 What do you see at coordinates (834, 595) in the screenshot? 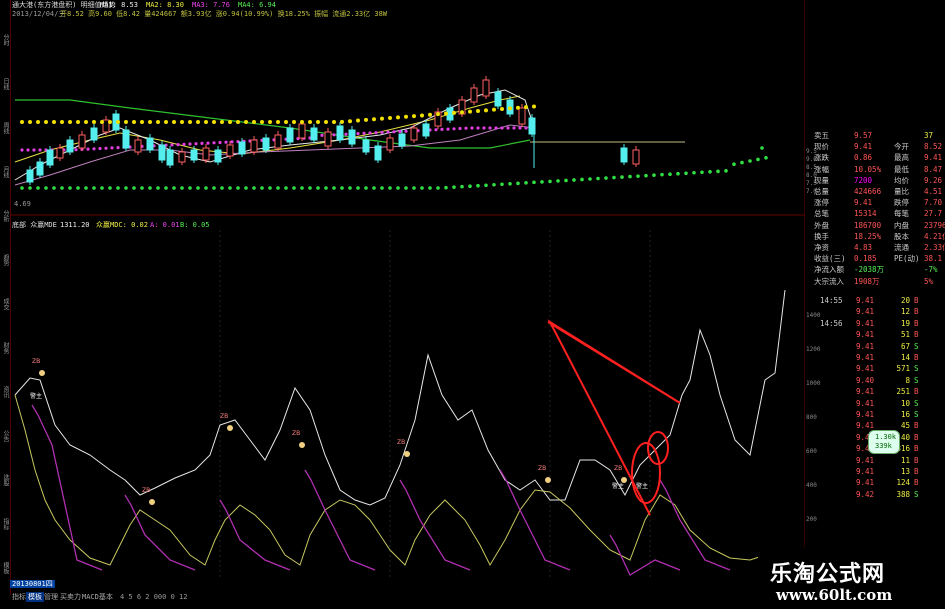
I see `watermark-url: www.60lt.com` at bounding box center [834, 595].